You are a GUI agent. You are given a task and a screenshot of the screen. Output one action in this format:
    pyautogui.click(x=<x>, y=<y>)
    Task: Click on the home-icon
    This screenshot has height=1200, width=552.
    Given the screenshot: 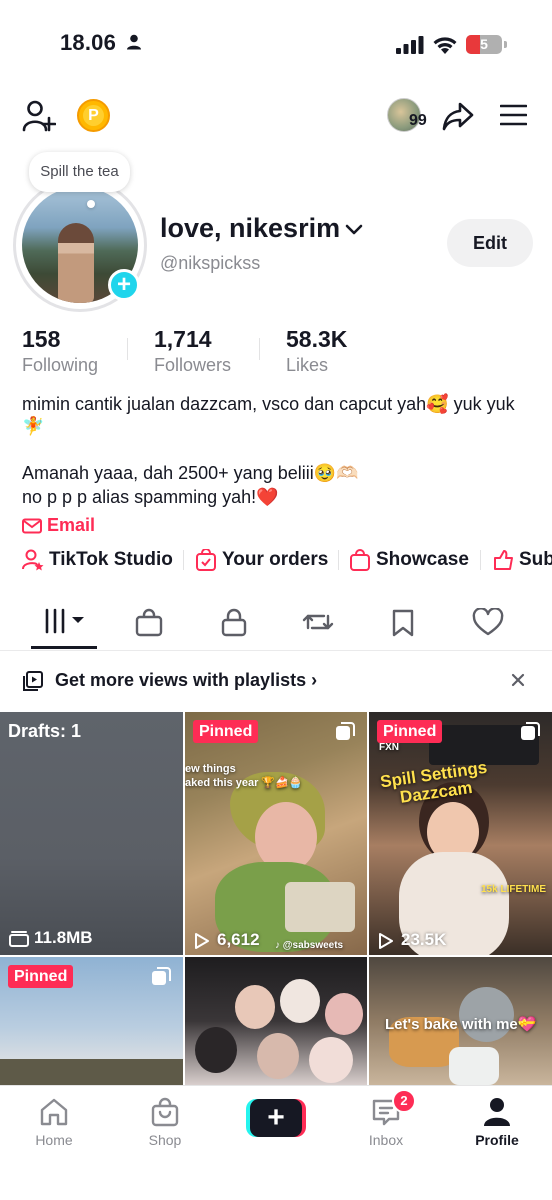 What is the action you would take?
    pyautogui.click(x=54, y=1112)
    